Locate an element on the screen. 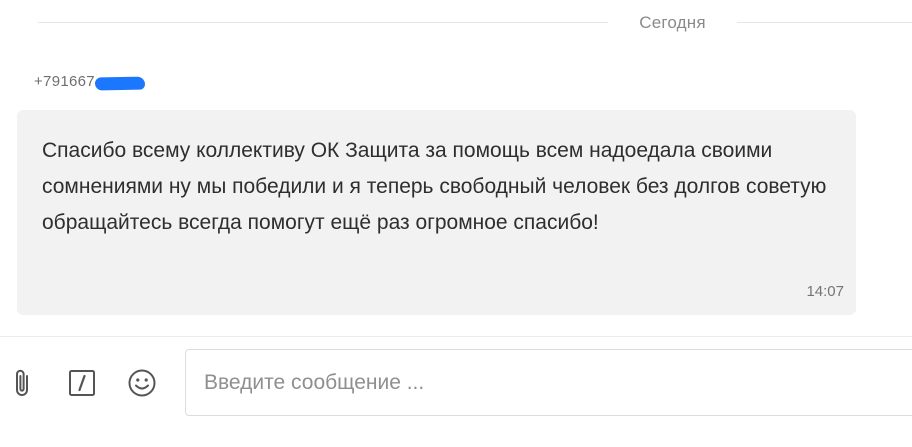 The image size is (912, 447). smiley-icon is located at coordinates (142, 383).